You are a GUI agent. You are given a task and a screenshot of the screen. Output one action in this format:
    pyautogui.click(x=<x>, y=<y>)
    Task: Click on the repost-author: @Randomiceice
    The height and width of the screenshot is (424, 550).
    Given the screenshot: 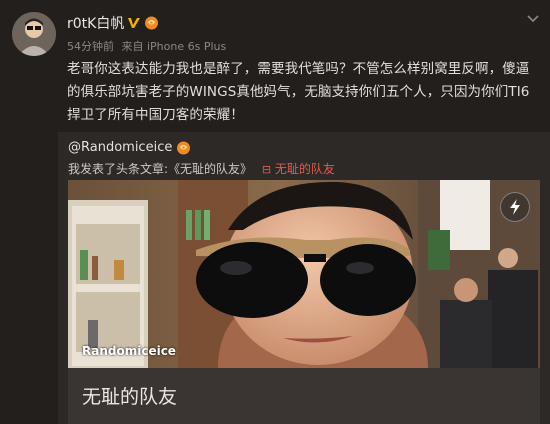 What is the action you would take?
    pyautogui.click(x=129, y=147)
    